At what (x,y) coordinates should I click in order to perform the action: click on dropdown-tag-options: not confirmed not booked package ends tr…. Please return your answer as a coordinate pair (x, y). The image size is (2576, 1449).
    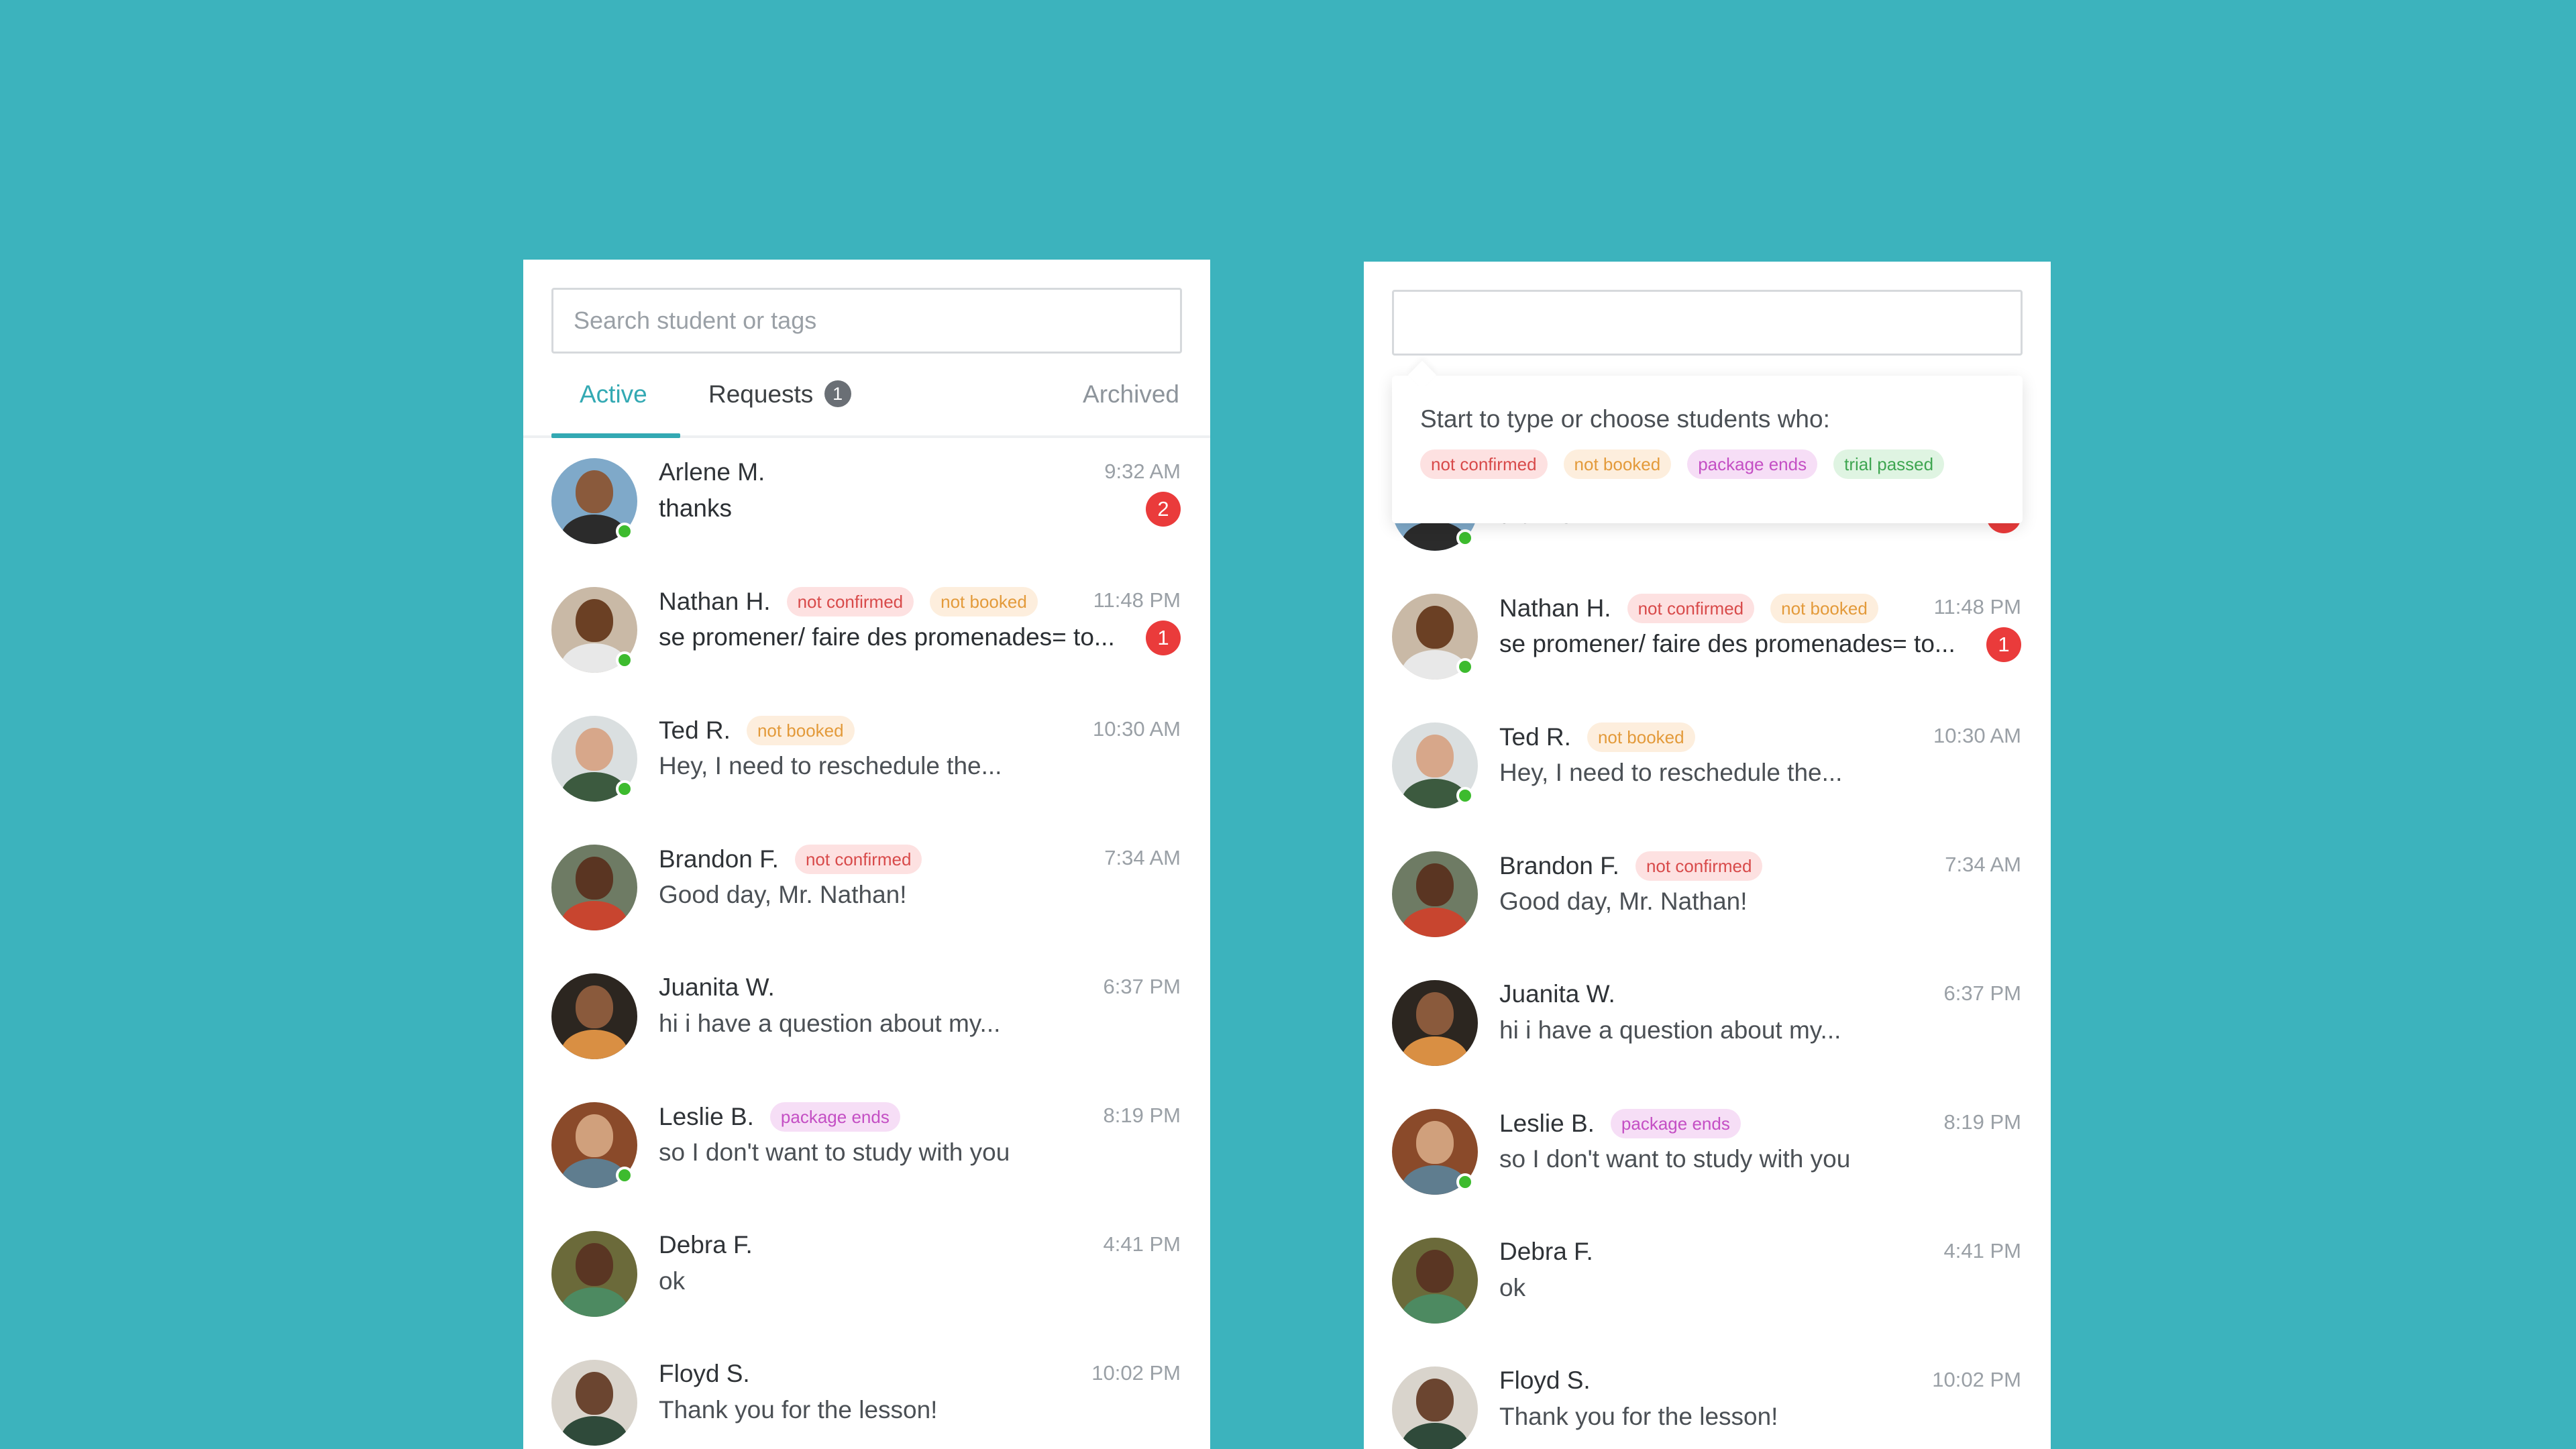
    Looking at the image, I should click on (1674, 464).